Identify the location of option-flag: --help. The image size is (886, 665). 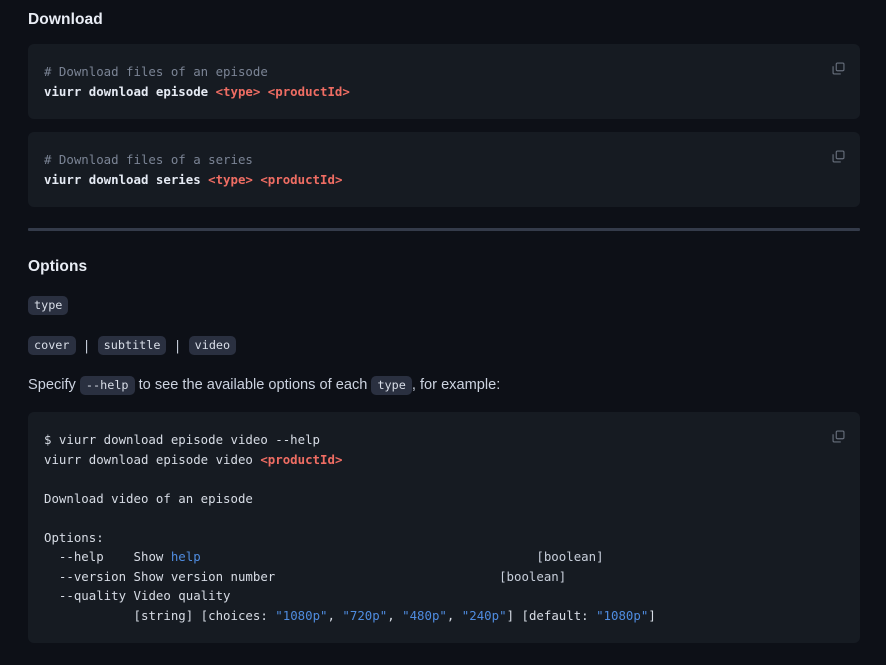
(89, 556).